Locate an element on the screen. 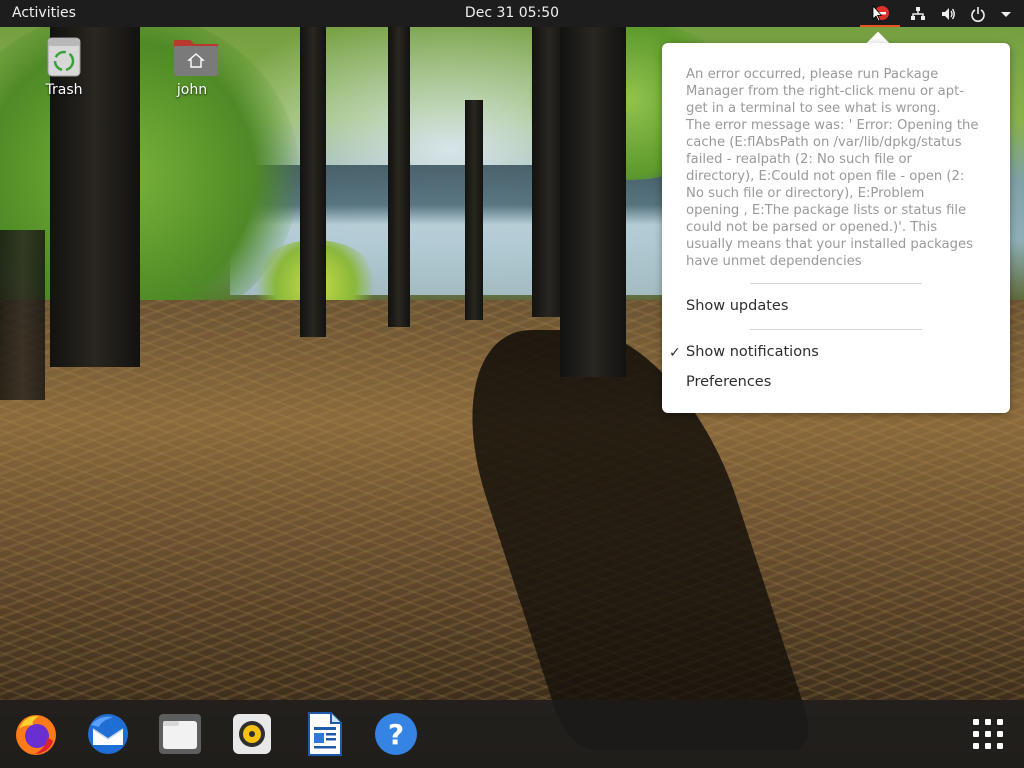 The image size is (1024, 768). home-folder-icon is located at coordinates (195, 56).